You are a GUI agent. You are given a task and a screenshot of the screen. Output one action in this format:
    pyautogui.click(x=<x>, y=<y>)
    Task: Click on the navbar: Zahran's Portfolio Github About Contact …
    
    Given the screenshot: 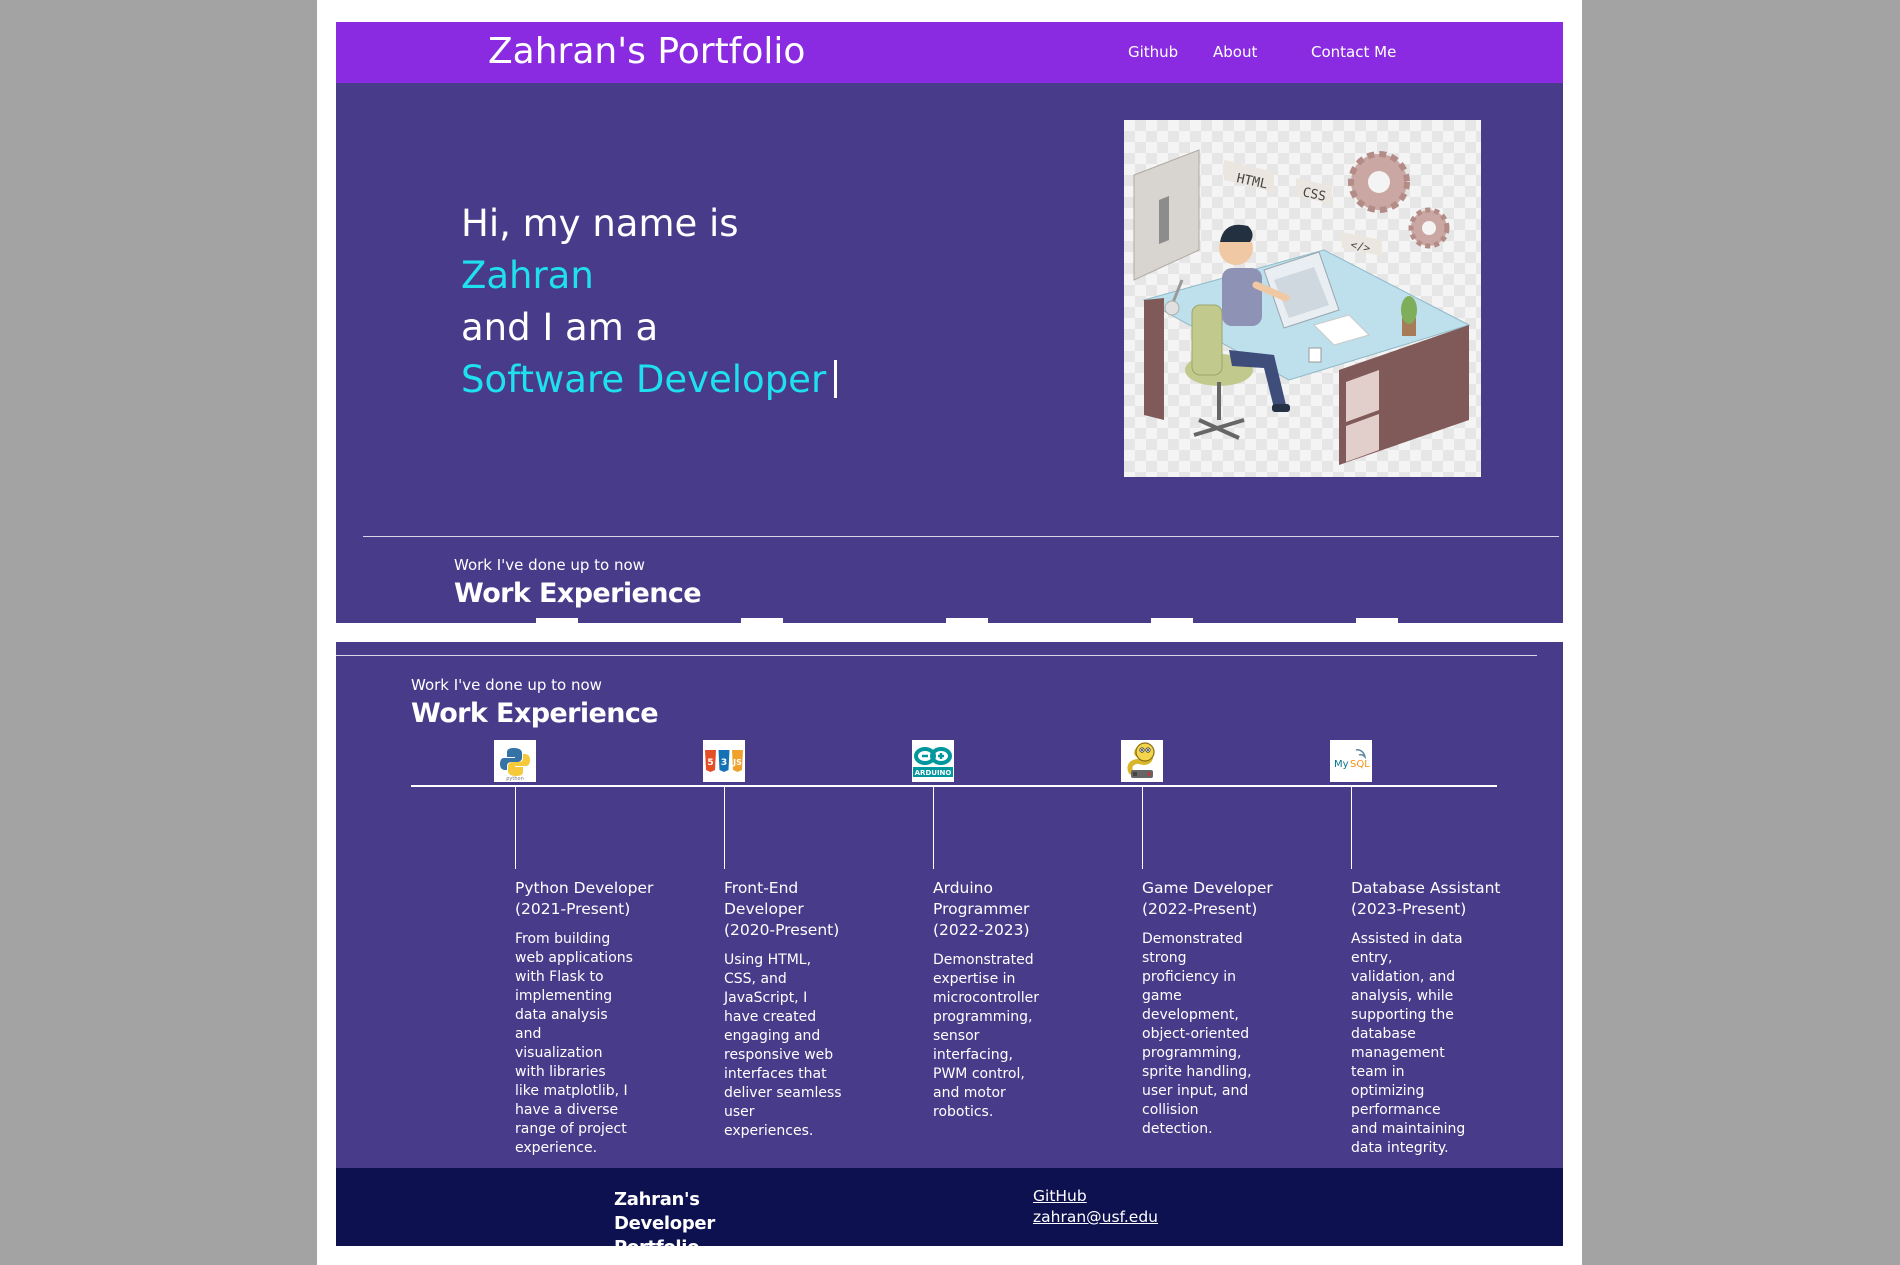 What is the action you would take?
    pyautogui.click(x=949, y=52)
    